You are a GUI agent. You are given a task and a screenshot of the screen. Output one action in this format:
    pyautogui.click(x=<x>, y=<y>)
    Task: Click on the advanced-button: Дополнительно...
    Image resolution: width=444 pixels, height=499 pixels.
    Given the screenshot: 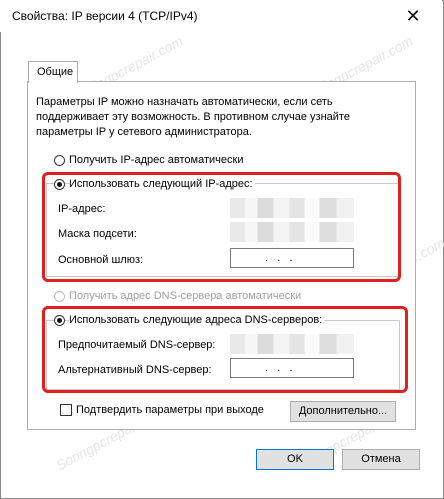 What is the action you would take?
    pyautogui.click(x=343, y=411)
    